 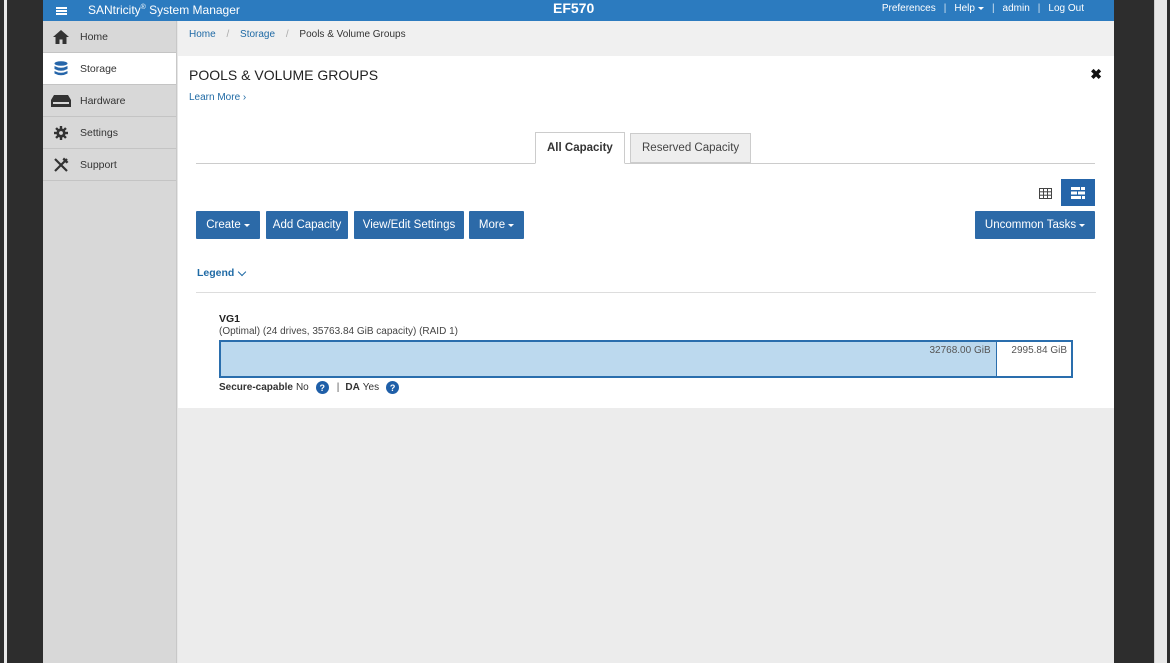 I want to click on capacity-bar: 32768.00 GiB 2995.84 GiB, so click(x=646, y=359).